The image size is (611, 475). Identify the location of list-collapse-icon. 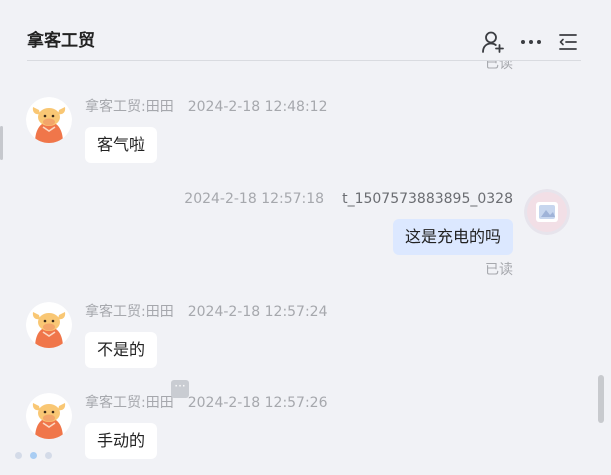
(569, 42).